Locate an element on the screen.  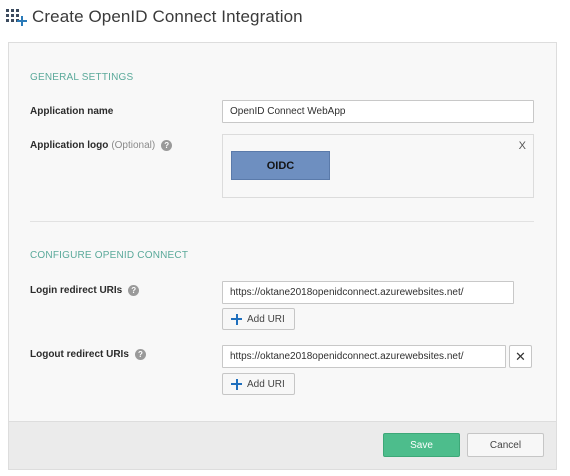
close-icon: ✕ is located at coordinates (520, 356).